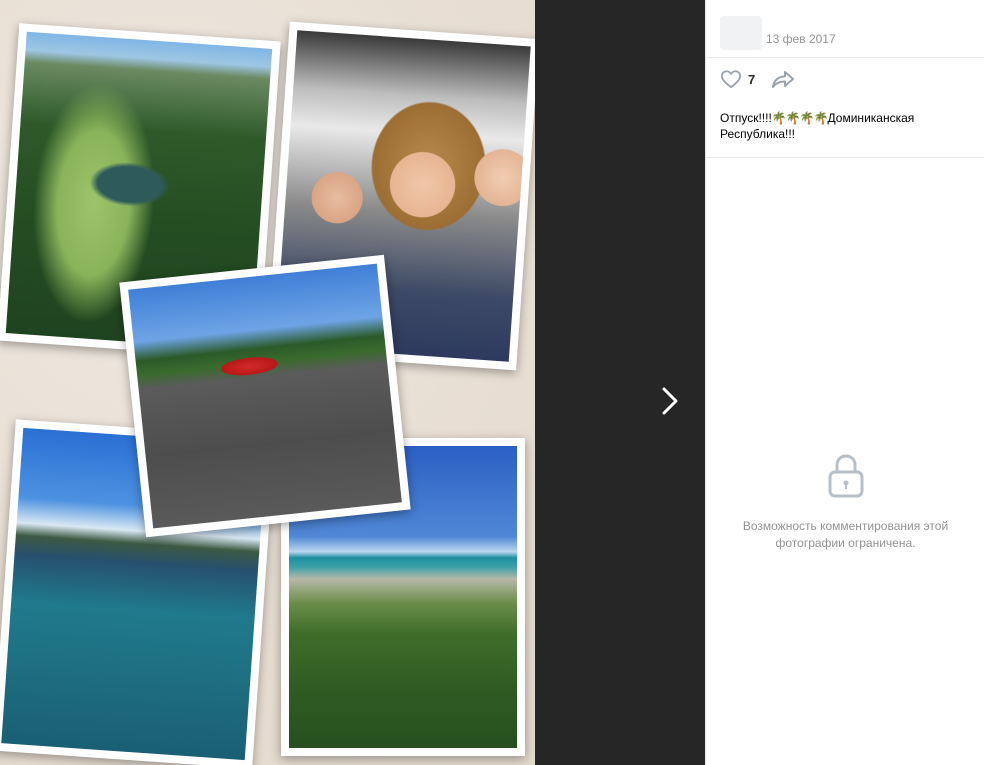 The height and width of the screenshot is (765, 984). I want to click on photo-red-helicopter-helipad, so click(265, 396).